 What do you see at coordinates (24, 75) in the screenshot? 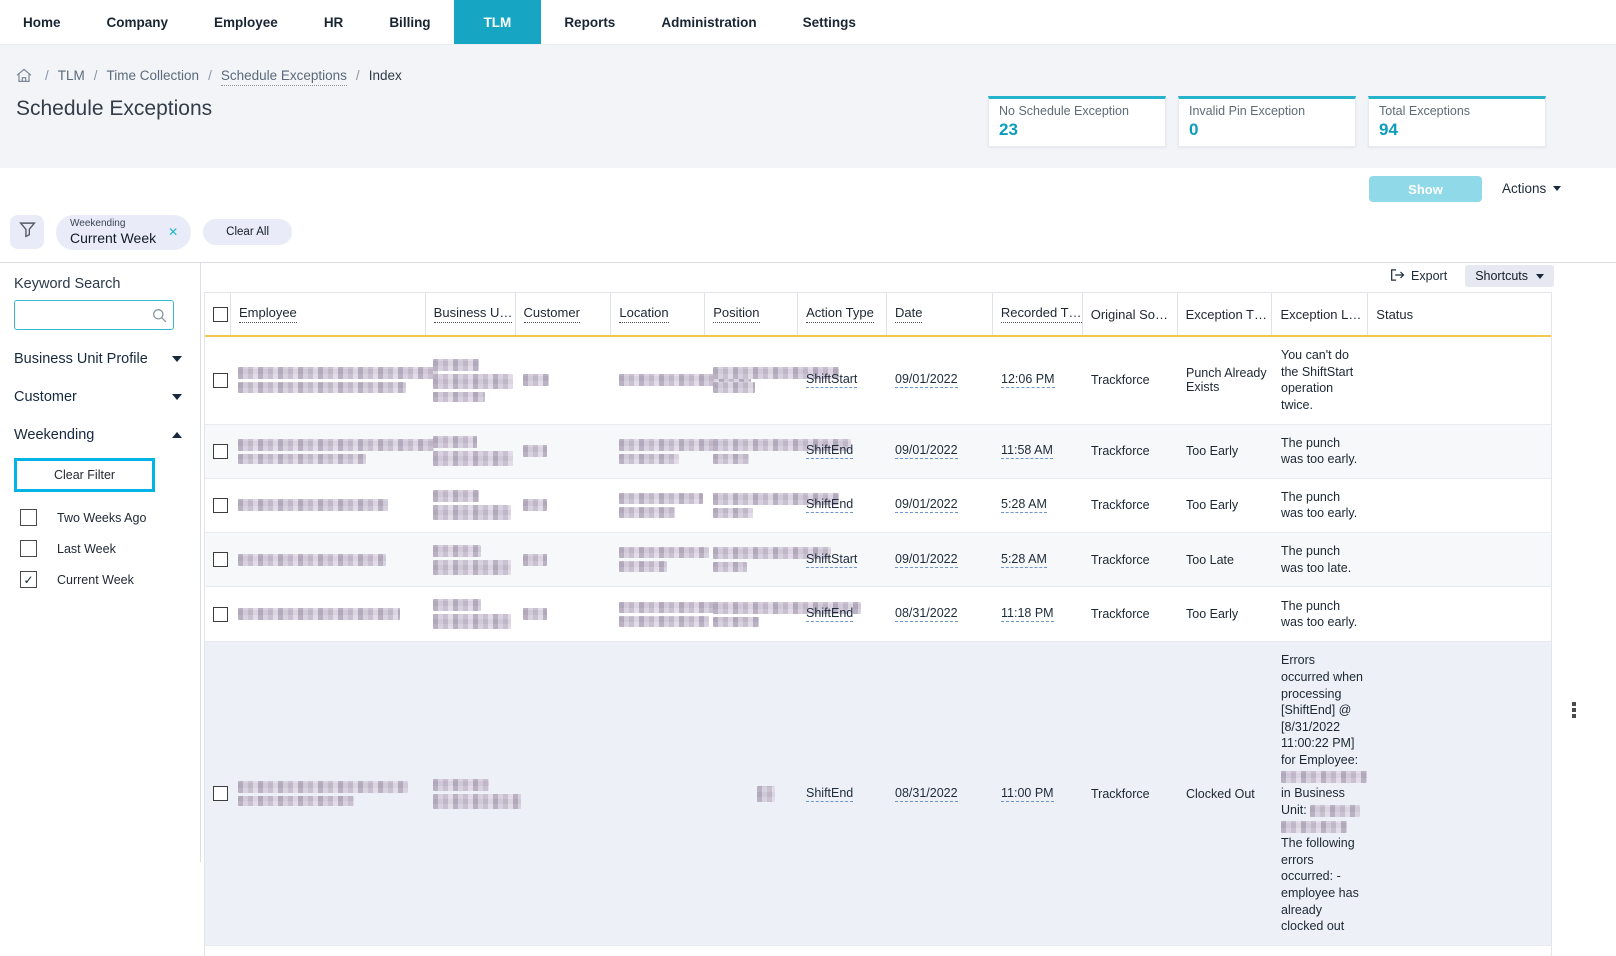
I see `home-icon` at bounding box center [24, 75].